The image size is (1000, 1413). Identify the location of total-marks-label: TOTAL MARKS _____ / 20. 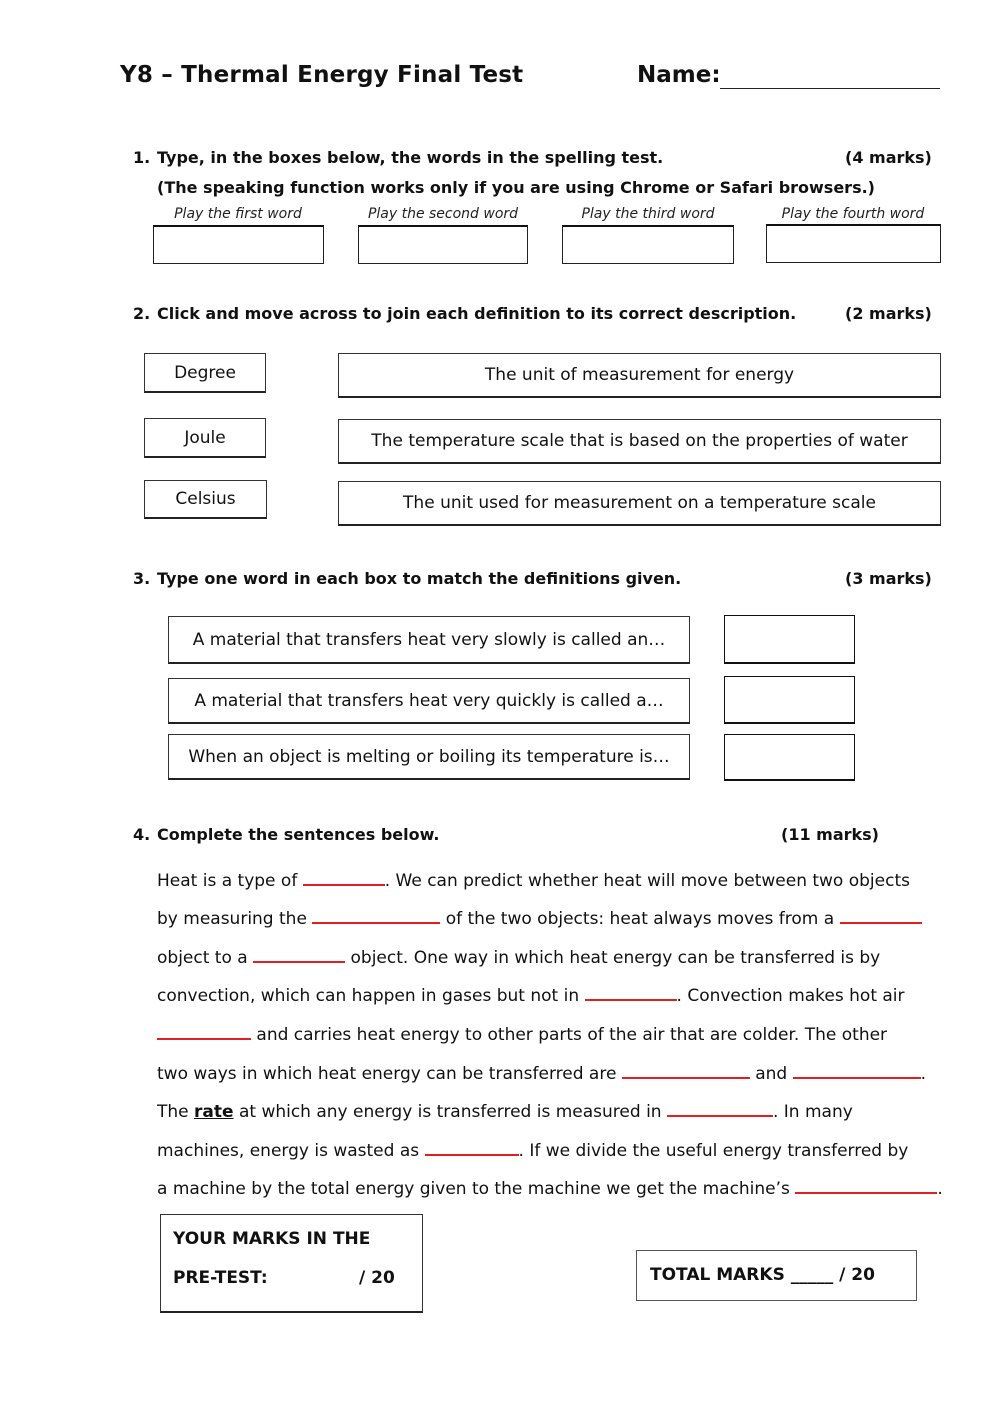
(762, 1275).